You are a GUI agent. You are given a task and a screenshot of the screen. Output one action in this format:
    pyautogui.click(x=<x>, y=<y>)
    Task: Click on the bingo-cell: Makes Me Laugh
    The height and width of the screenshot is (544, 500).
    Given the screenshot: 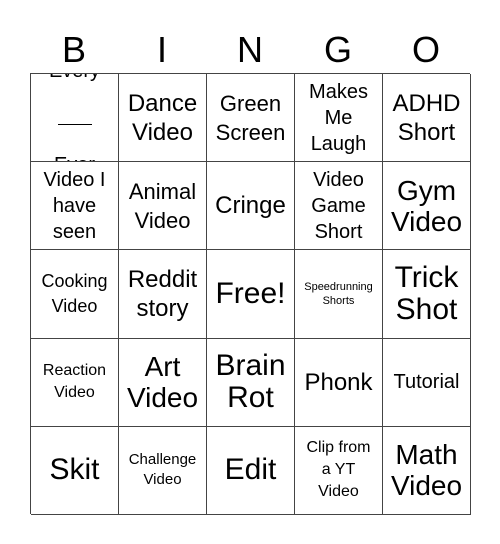 What is the action you would take?
    pyautogui.click(x=339, y=118)
    